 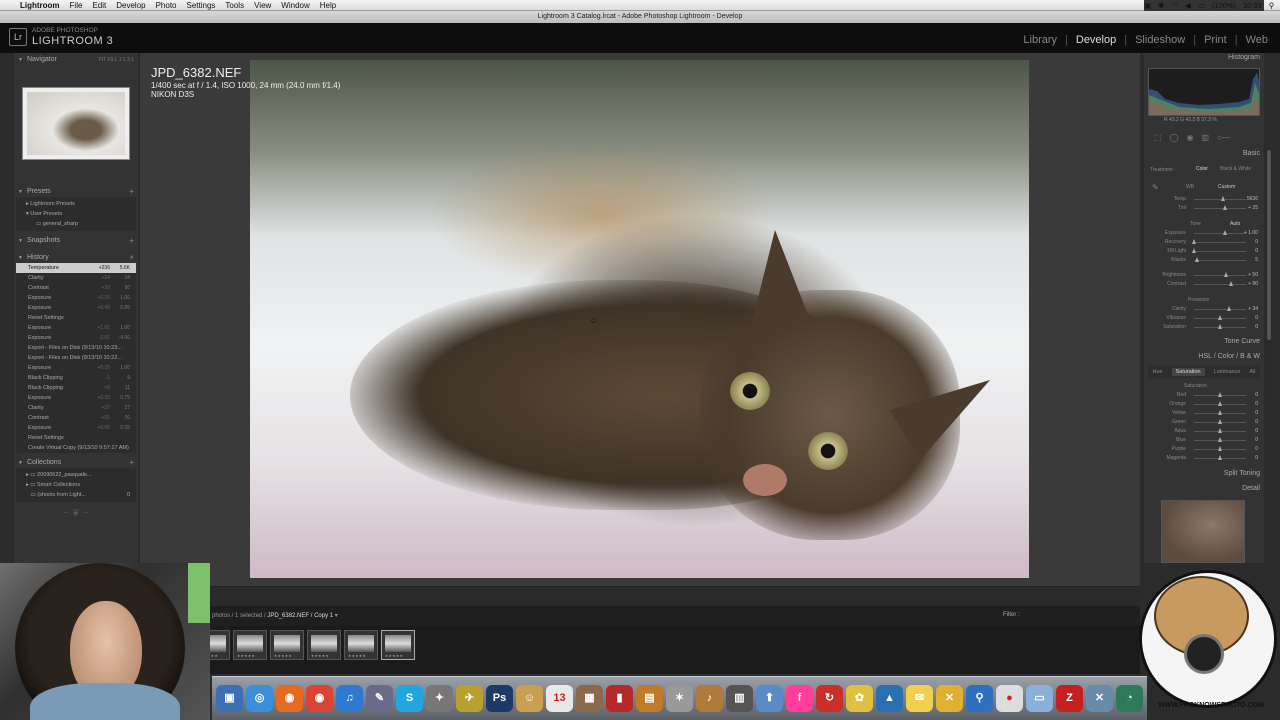 What do you see at coordinates (76, 240) in the screenshot?
I see `snapshots-header: ▼ Snapshots +` at bounding box center [76, 240].